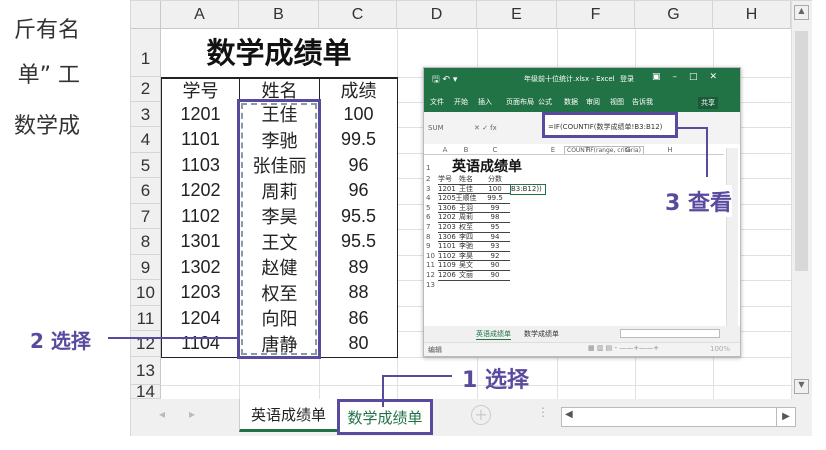  What do you see at coordinates (200, 344) in the screenshot?
I see `table-cell: 1104` at bounding box center [200, 344].